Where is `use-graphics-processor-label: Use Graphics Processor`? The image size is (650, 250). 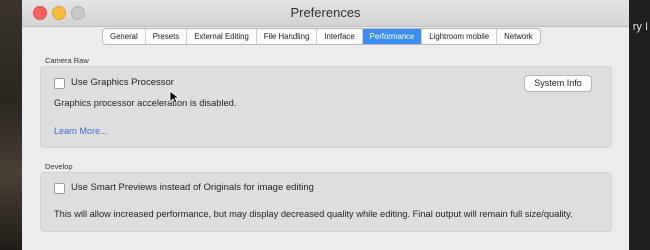 use-graphics-processor-label: Use Graphics Processor is located at coordinates (122, 82).